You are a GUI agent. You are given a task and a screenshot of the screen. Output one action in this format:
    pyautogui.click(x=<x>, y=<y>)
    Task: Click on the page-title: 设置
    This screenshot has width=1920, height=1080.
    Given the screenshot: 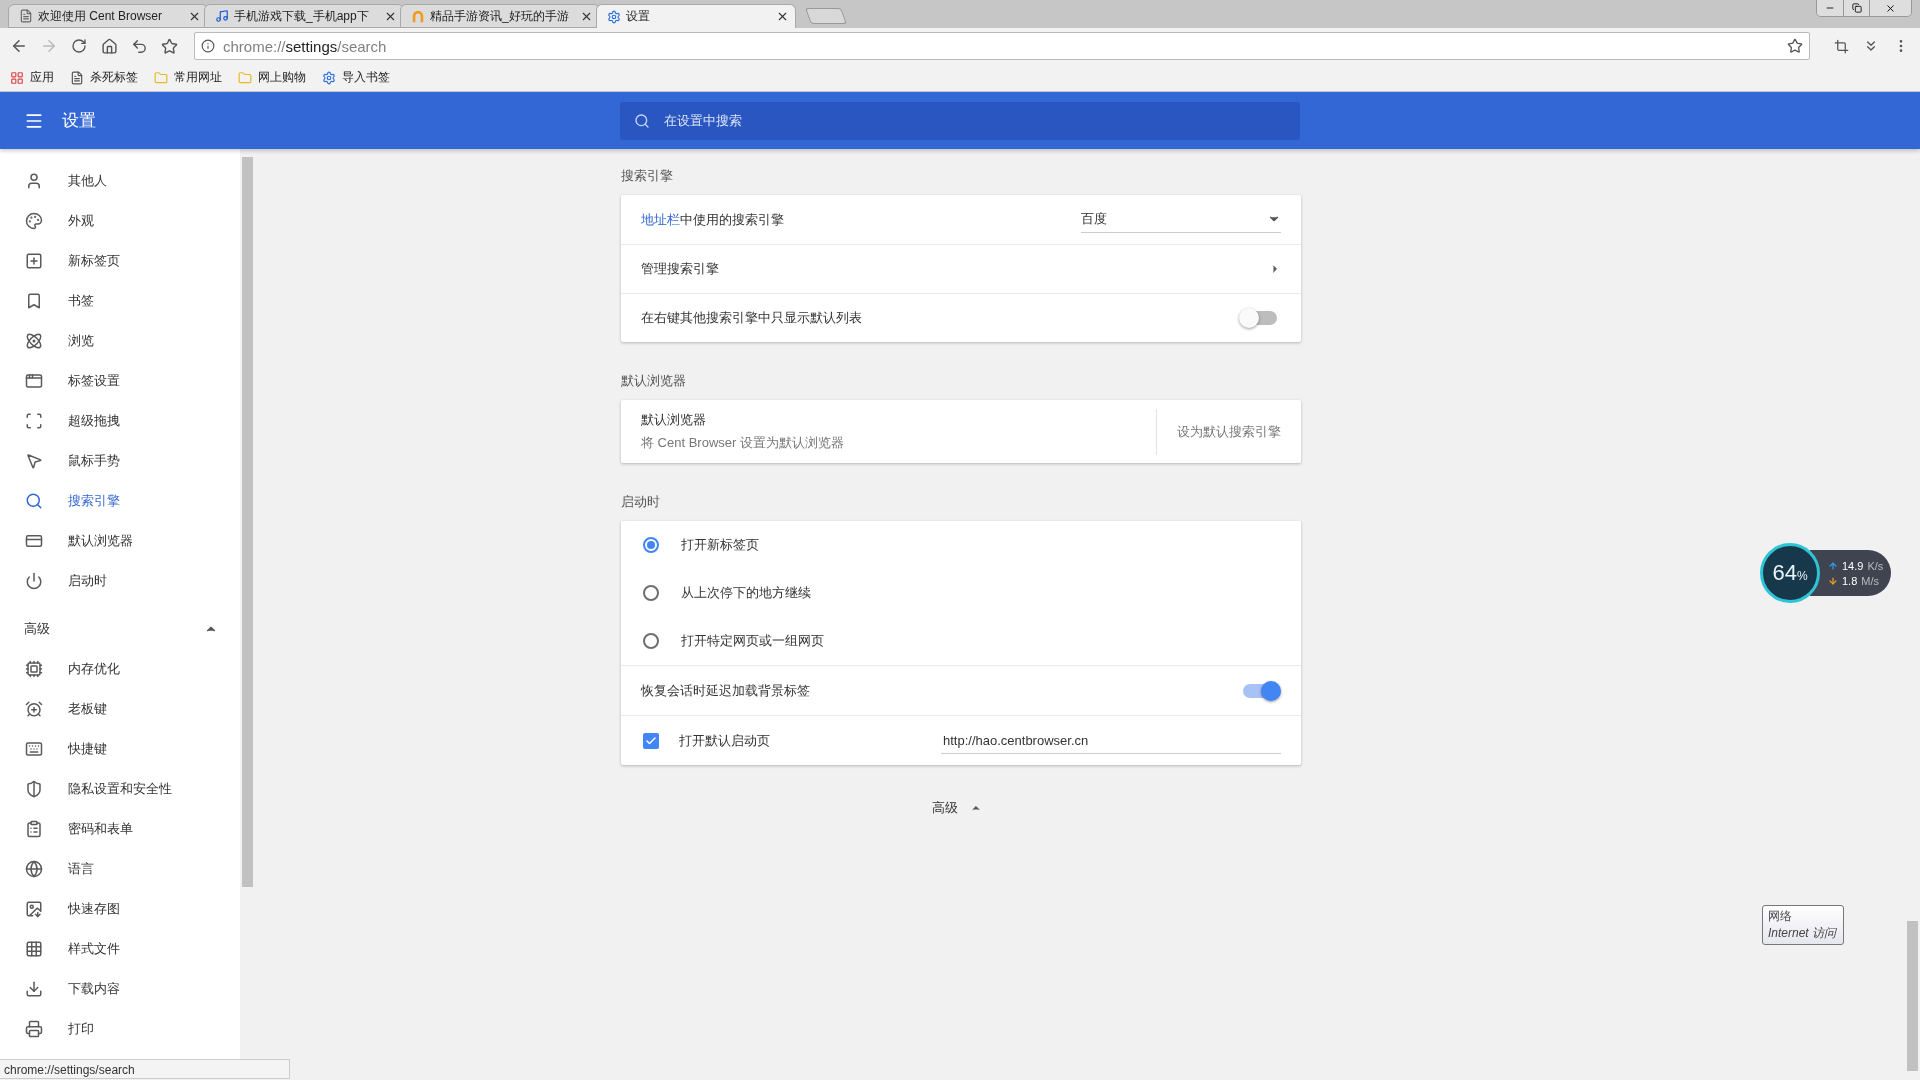 What is the action you would take?
    pyautogui.click(x=79, y=121)
    